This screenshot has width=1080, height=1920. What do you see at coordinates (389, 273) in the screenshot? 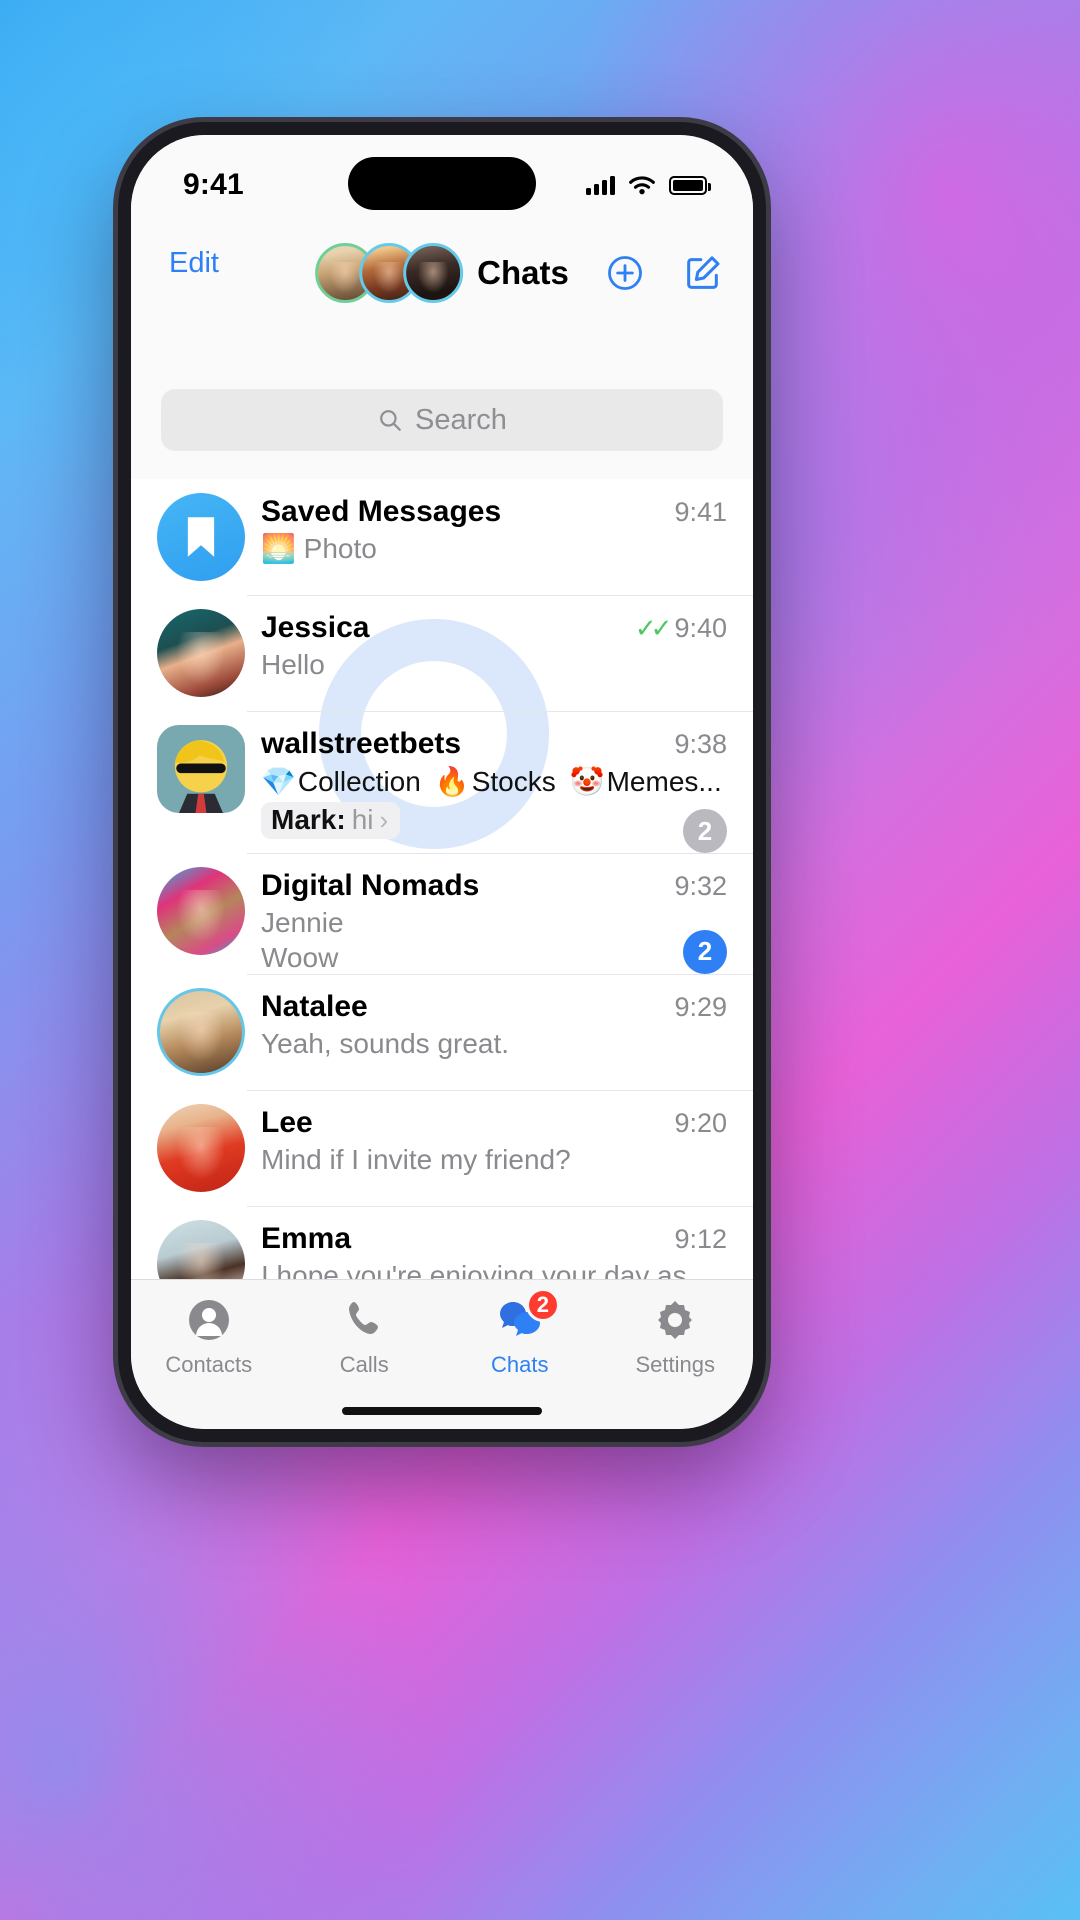
I see `story-avatars` at bounding box center [389, 273].